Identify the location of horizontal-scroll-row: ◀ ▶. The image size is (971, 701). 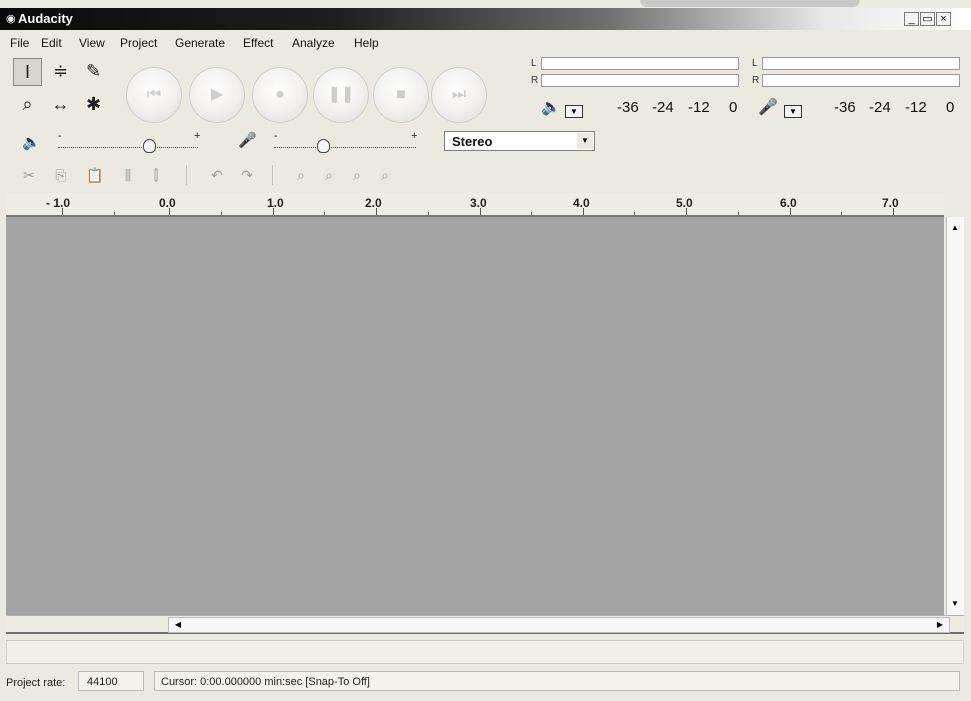
(485, 624).